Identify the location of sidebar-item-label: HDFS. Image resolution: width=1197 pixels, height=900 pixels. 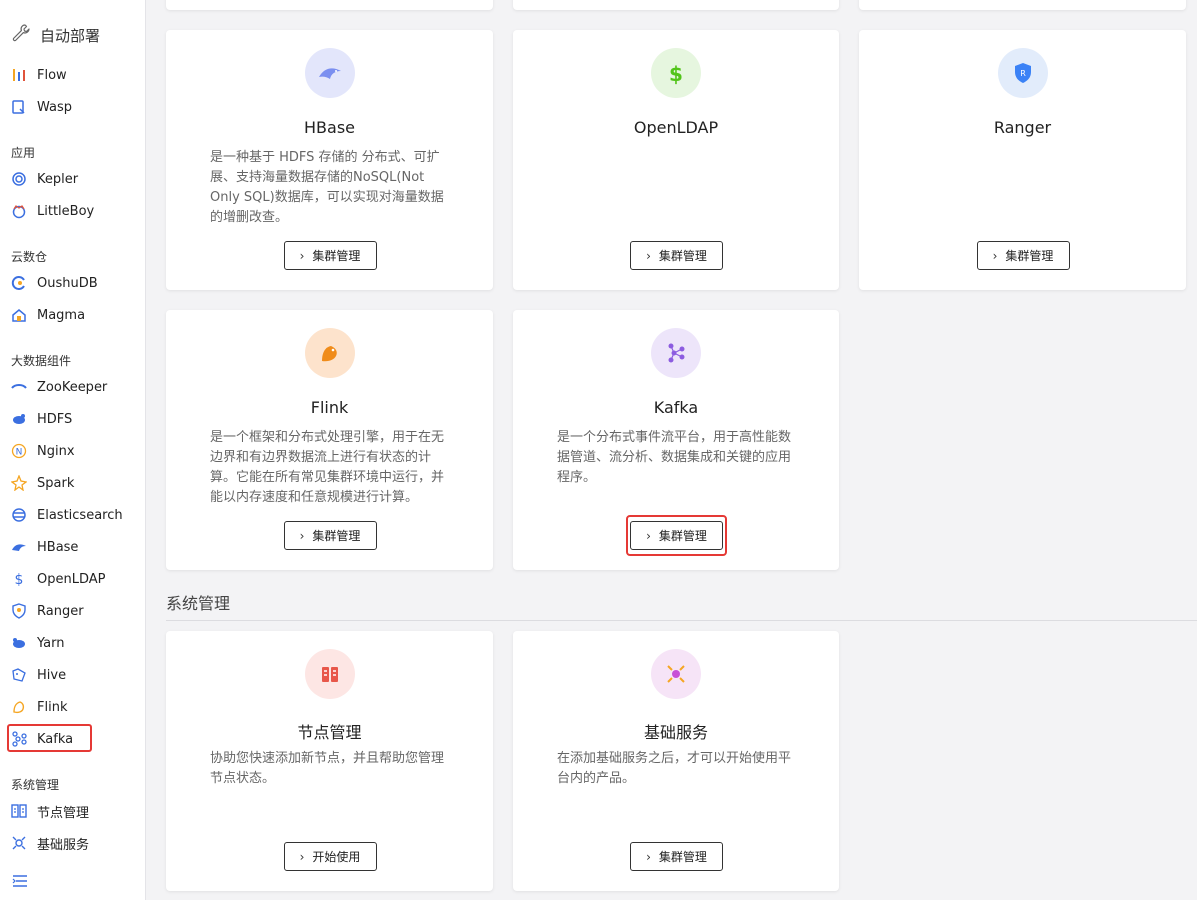
(55, 419).